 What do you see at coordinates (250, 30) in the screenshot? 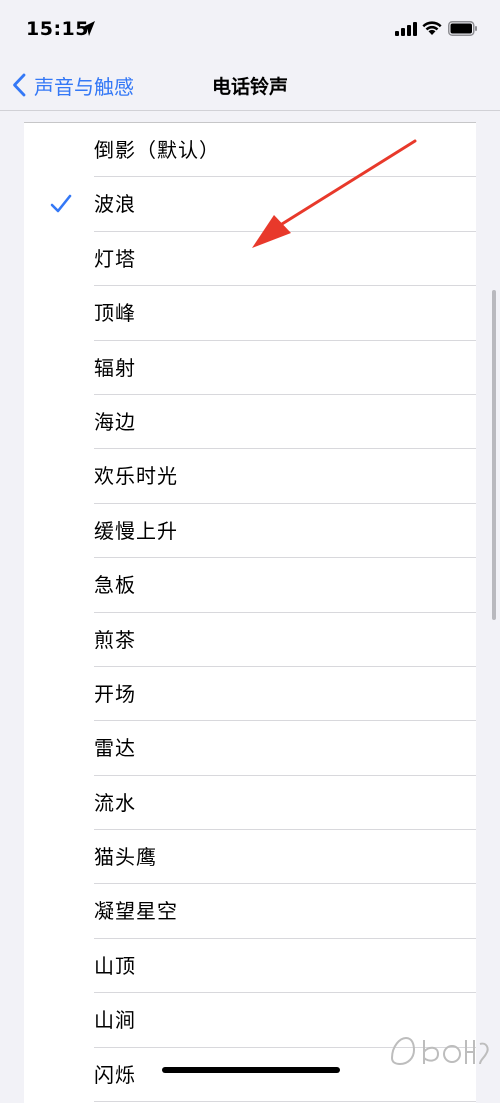
I see `status-bar: 15:15` at bounding box center [250, 30].